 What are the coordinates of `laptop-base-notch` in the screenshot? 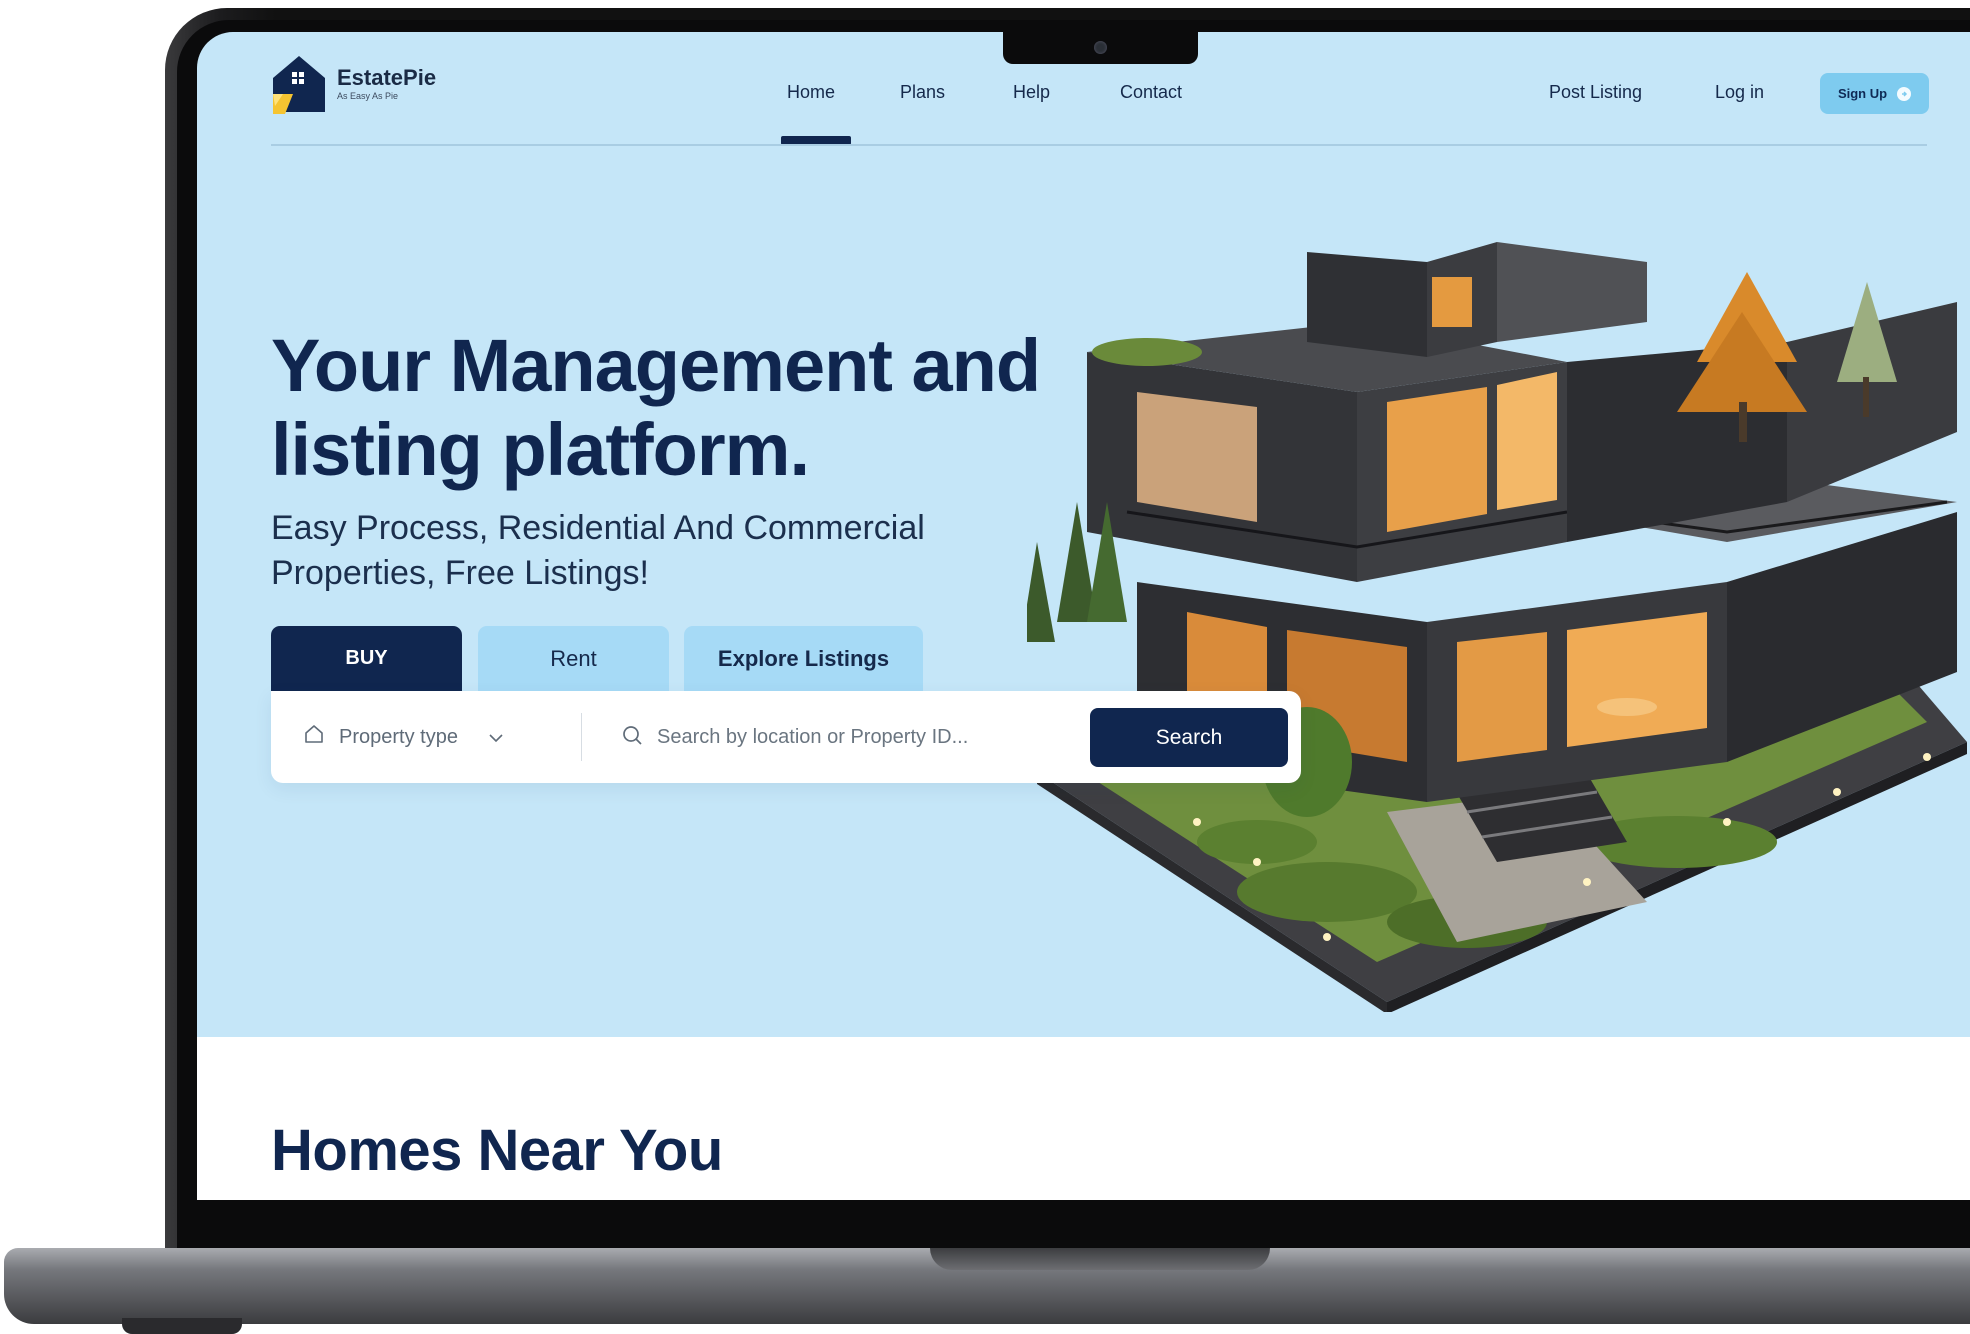 It's located at (1100, 1259).